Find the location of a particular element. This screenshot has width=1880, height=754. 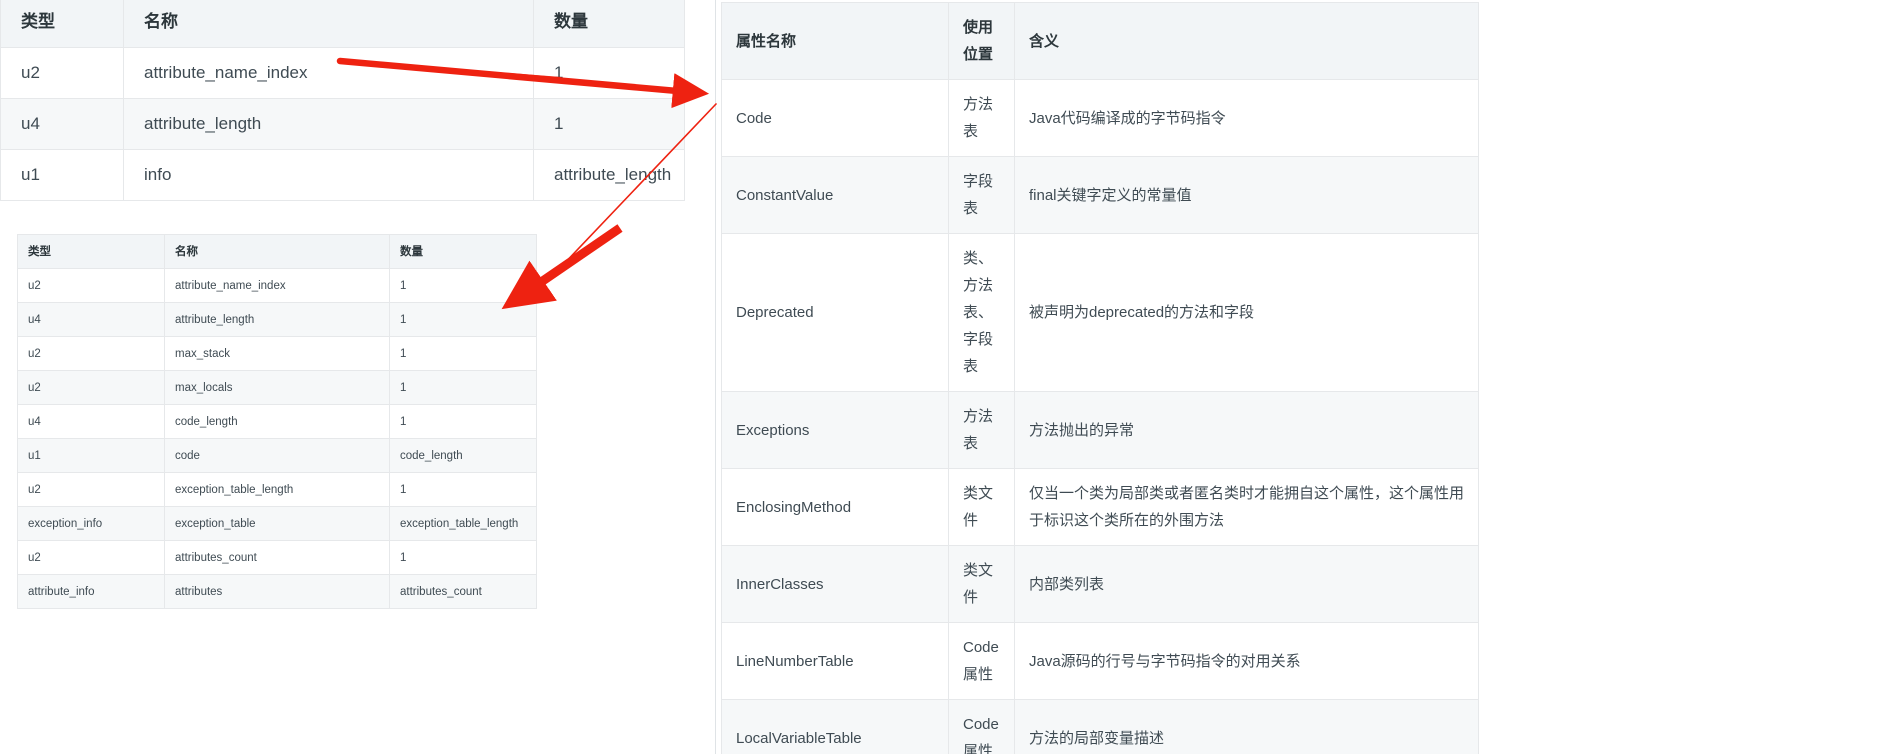

column-header-name: 名称 is located at coordinates (328, 24).